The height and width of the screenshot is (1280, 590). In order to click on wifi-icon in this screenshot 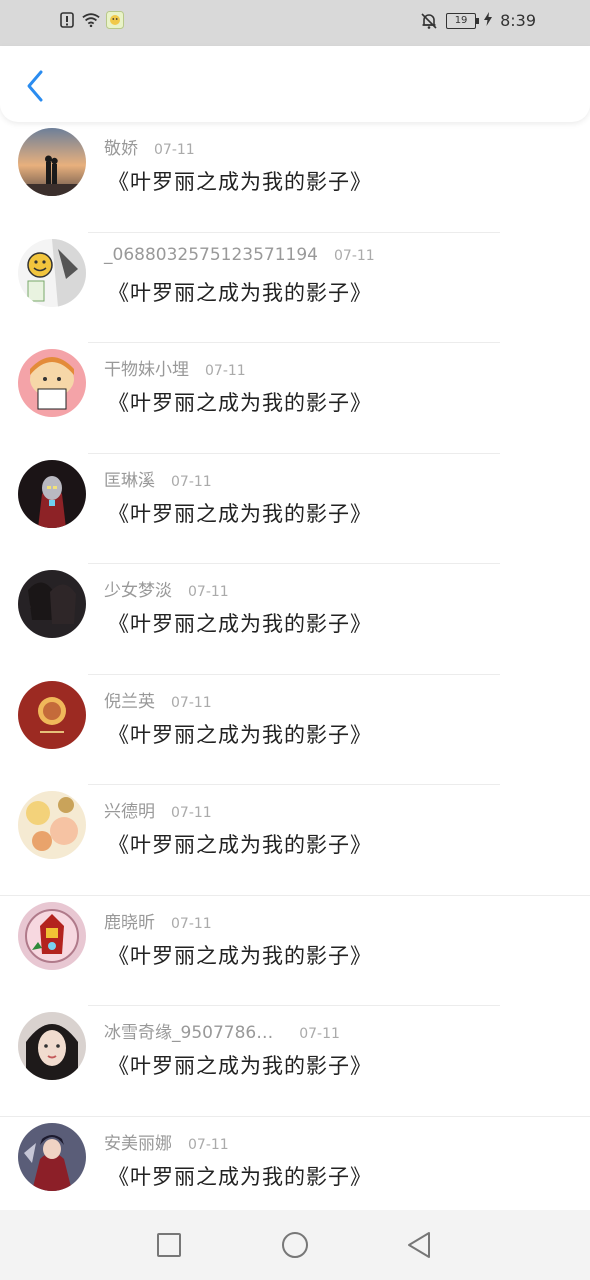, I will do `click(91, 20)`.